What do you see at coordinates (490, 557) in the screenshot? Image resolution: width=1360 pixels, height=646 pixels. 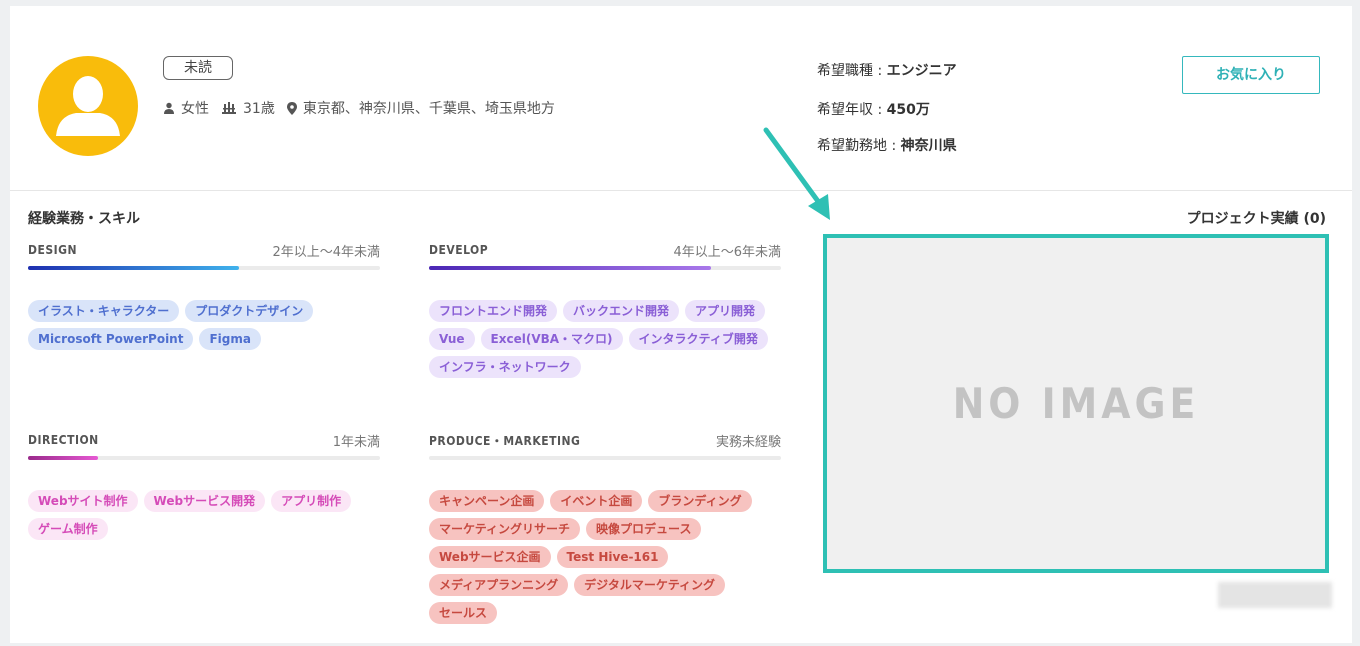 I see `skill-tag: Webサービス企画` at bounding box center [490, 557].